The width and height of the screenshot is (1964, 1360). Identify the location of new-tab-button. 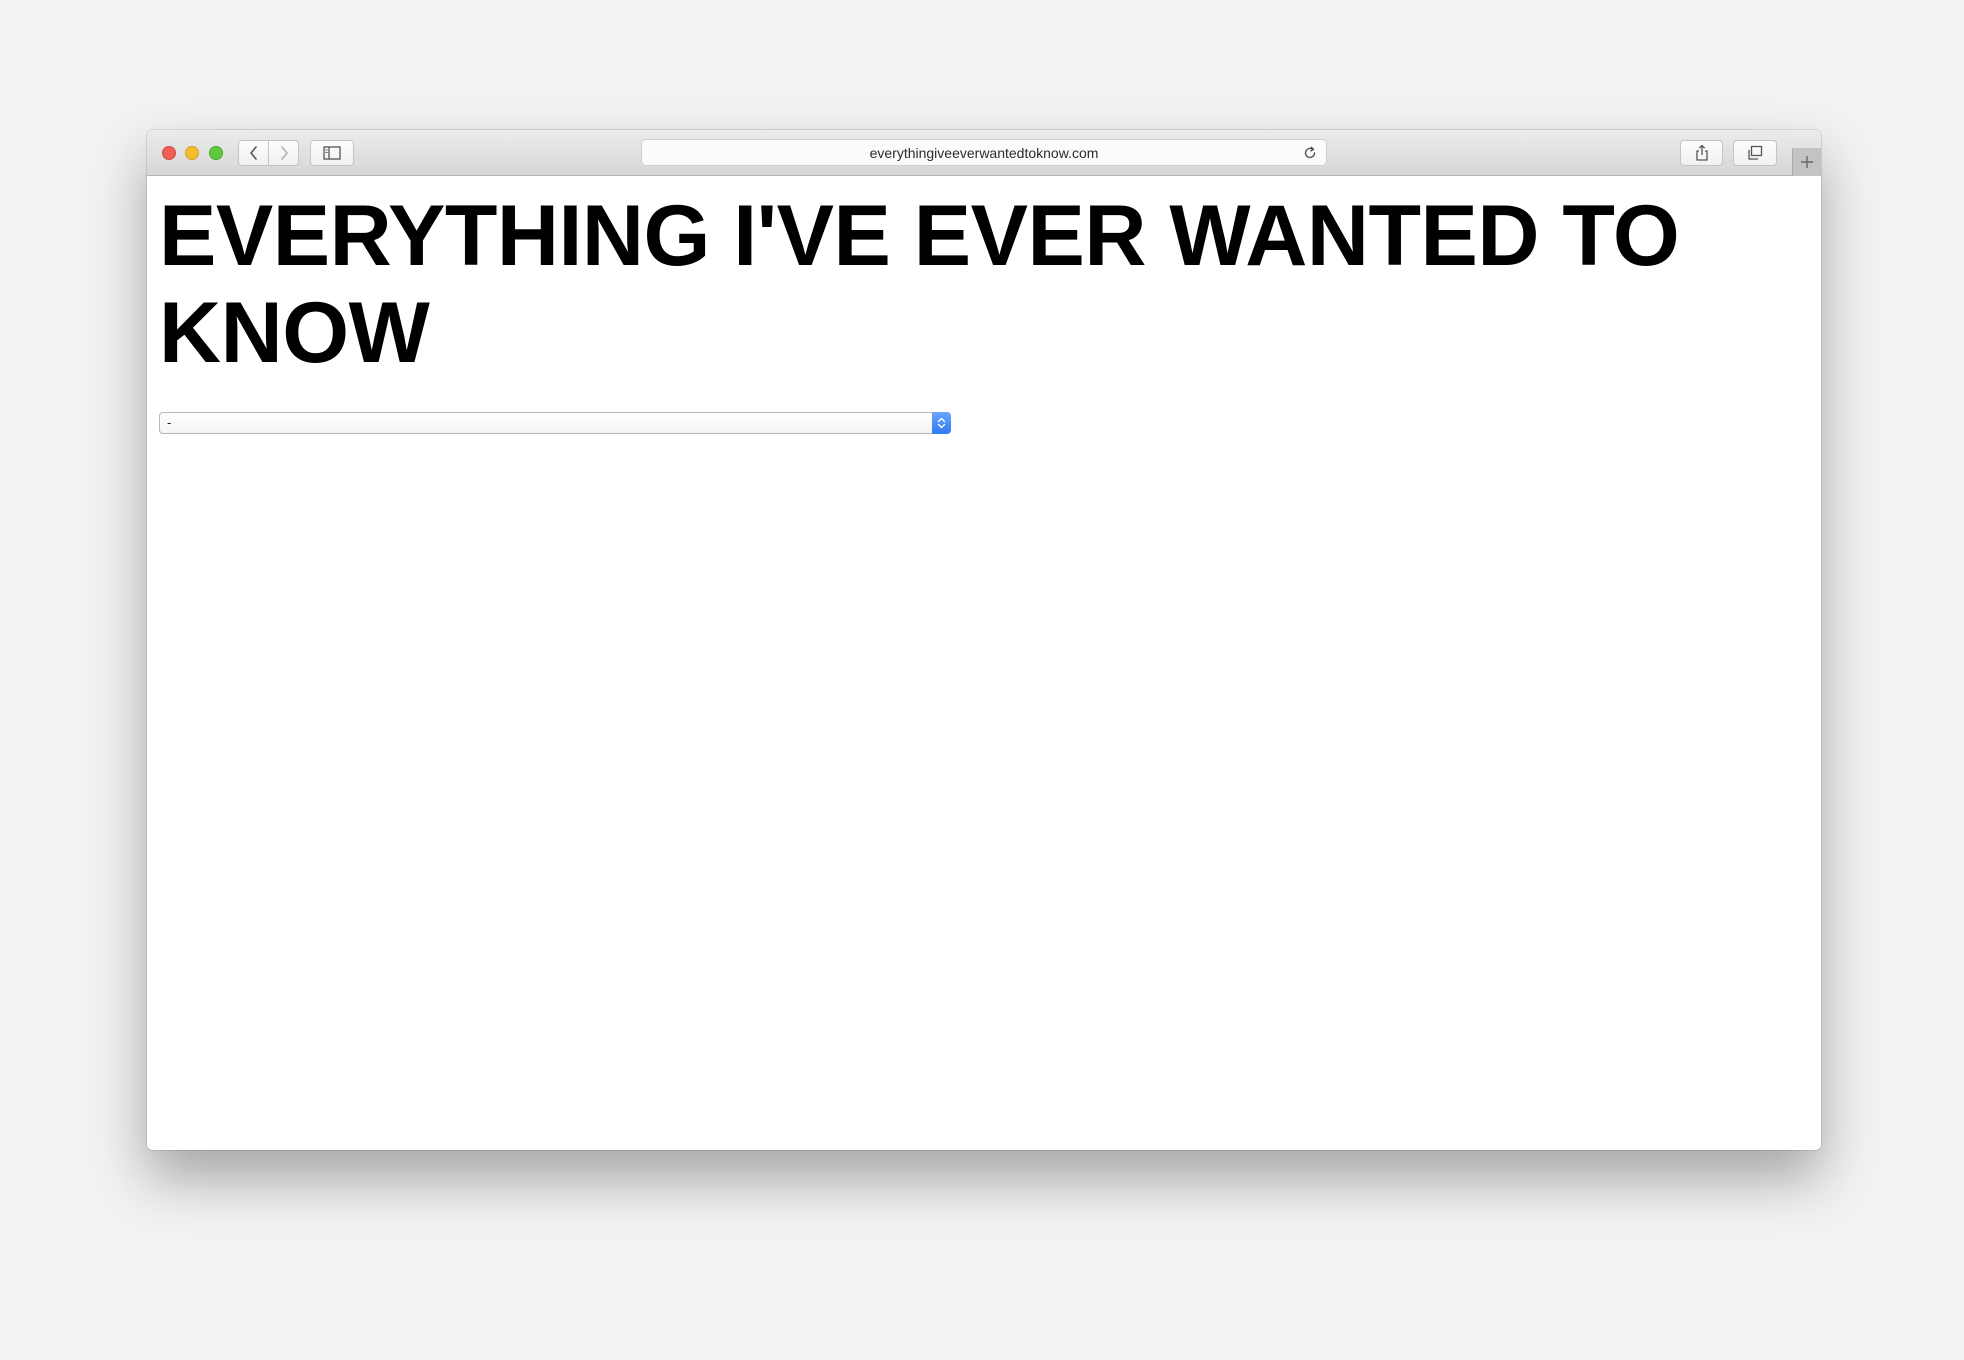
(1806, 162).